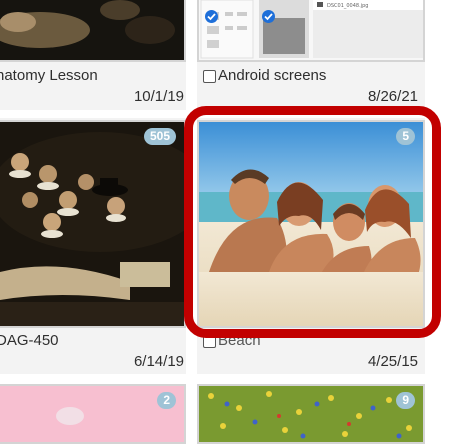  I want to click on photo-count-badge: 2, so click(166, 400).